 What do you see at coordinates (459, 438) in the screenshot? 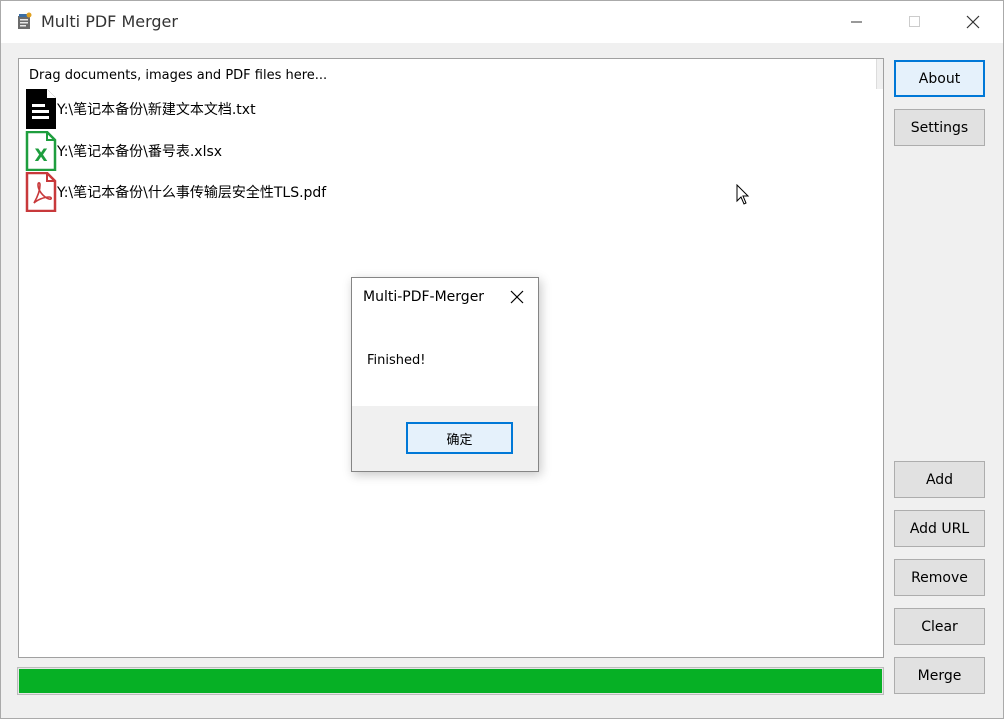
I see `ok-button: 确定` at bounding box center [459, 438].